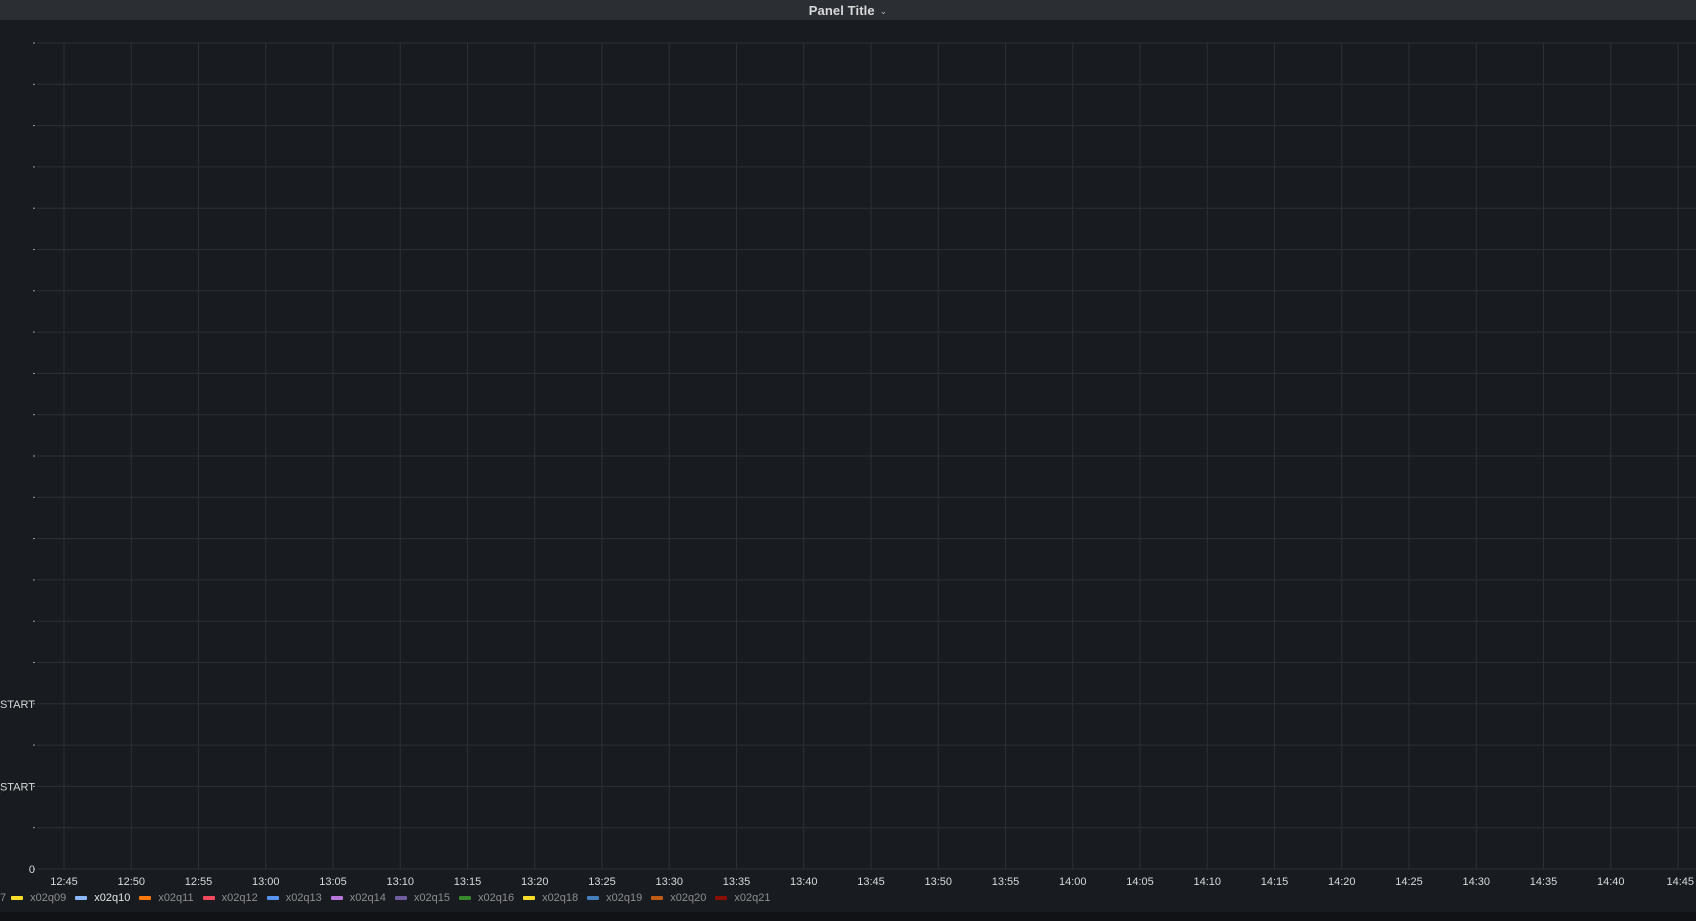 The height and width of the screenshot is (921, 1696). I want to click on x-tick-label: 14:35, so click(1544, 882).